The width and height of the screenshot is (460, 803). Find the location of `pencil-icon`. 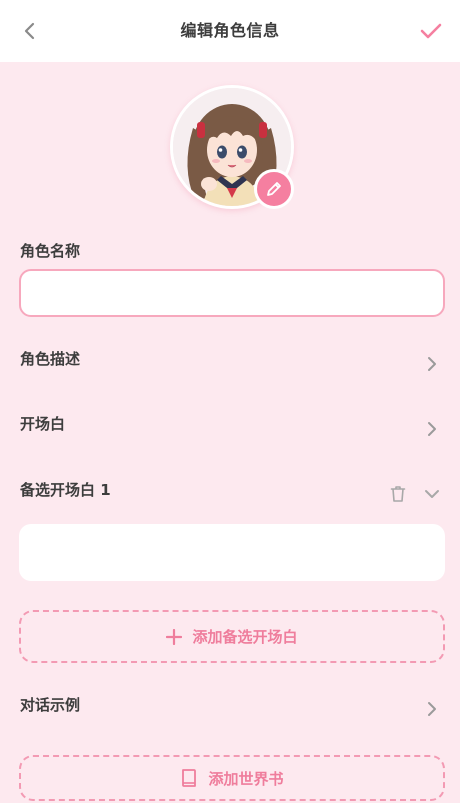

pencil-icon is located at coordinates (274, 189).